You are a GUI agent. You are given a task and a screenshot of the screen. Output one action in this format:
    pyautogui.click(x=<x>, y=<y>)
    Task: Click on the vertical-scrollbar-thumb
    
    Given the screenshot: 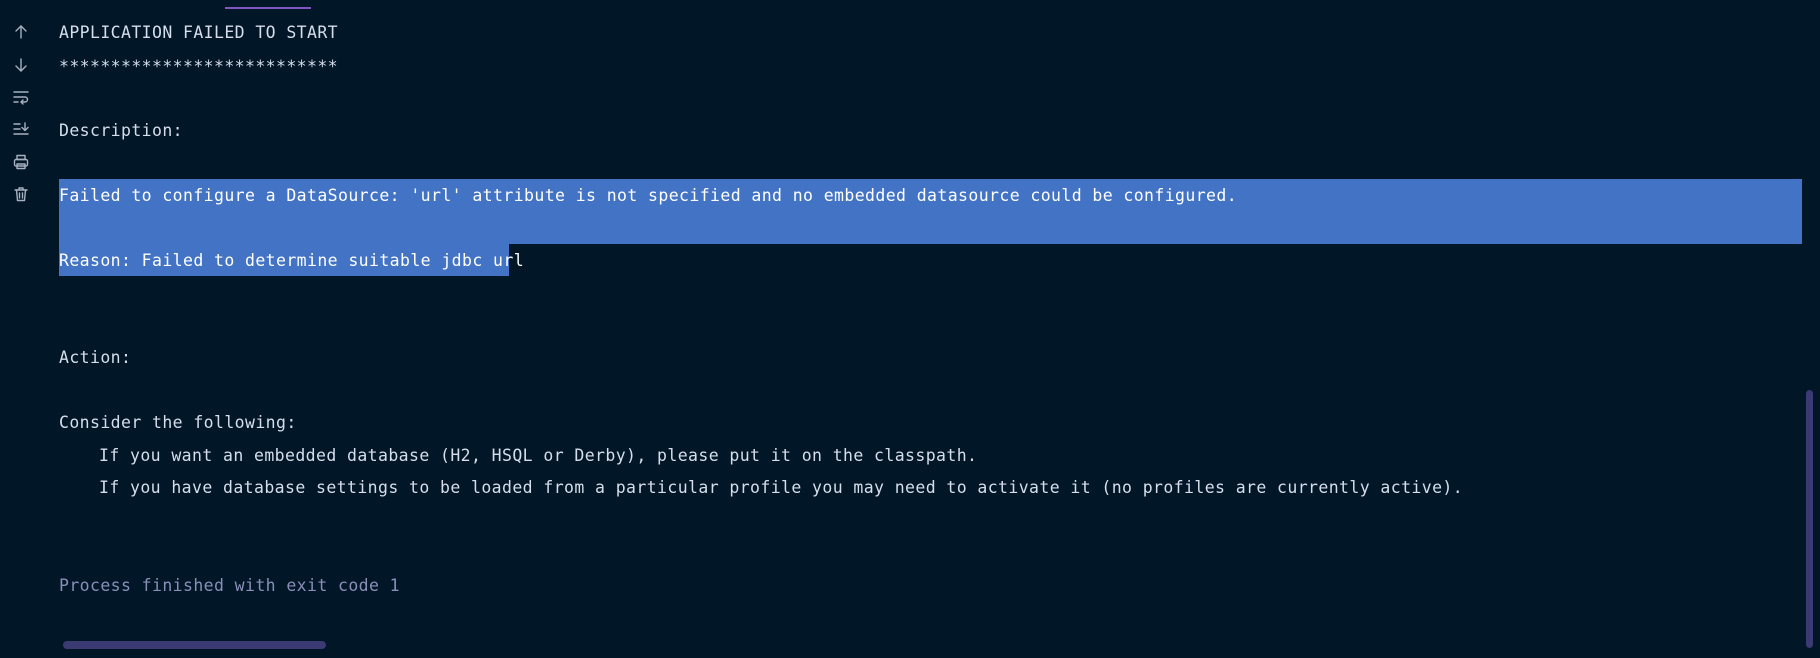 What is the action you would take?
    pyautogui.click(x=1809, y=519)
    